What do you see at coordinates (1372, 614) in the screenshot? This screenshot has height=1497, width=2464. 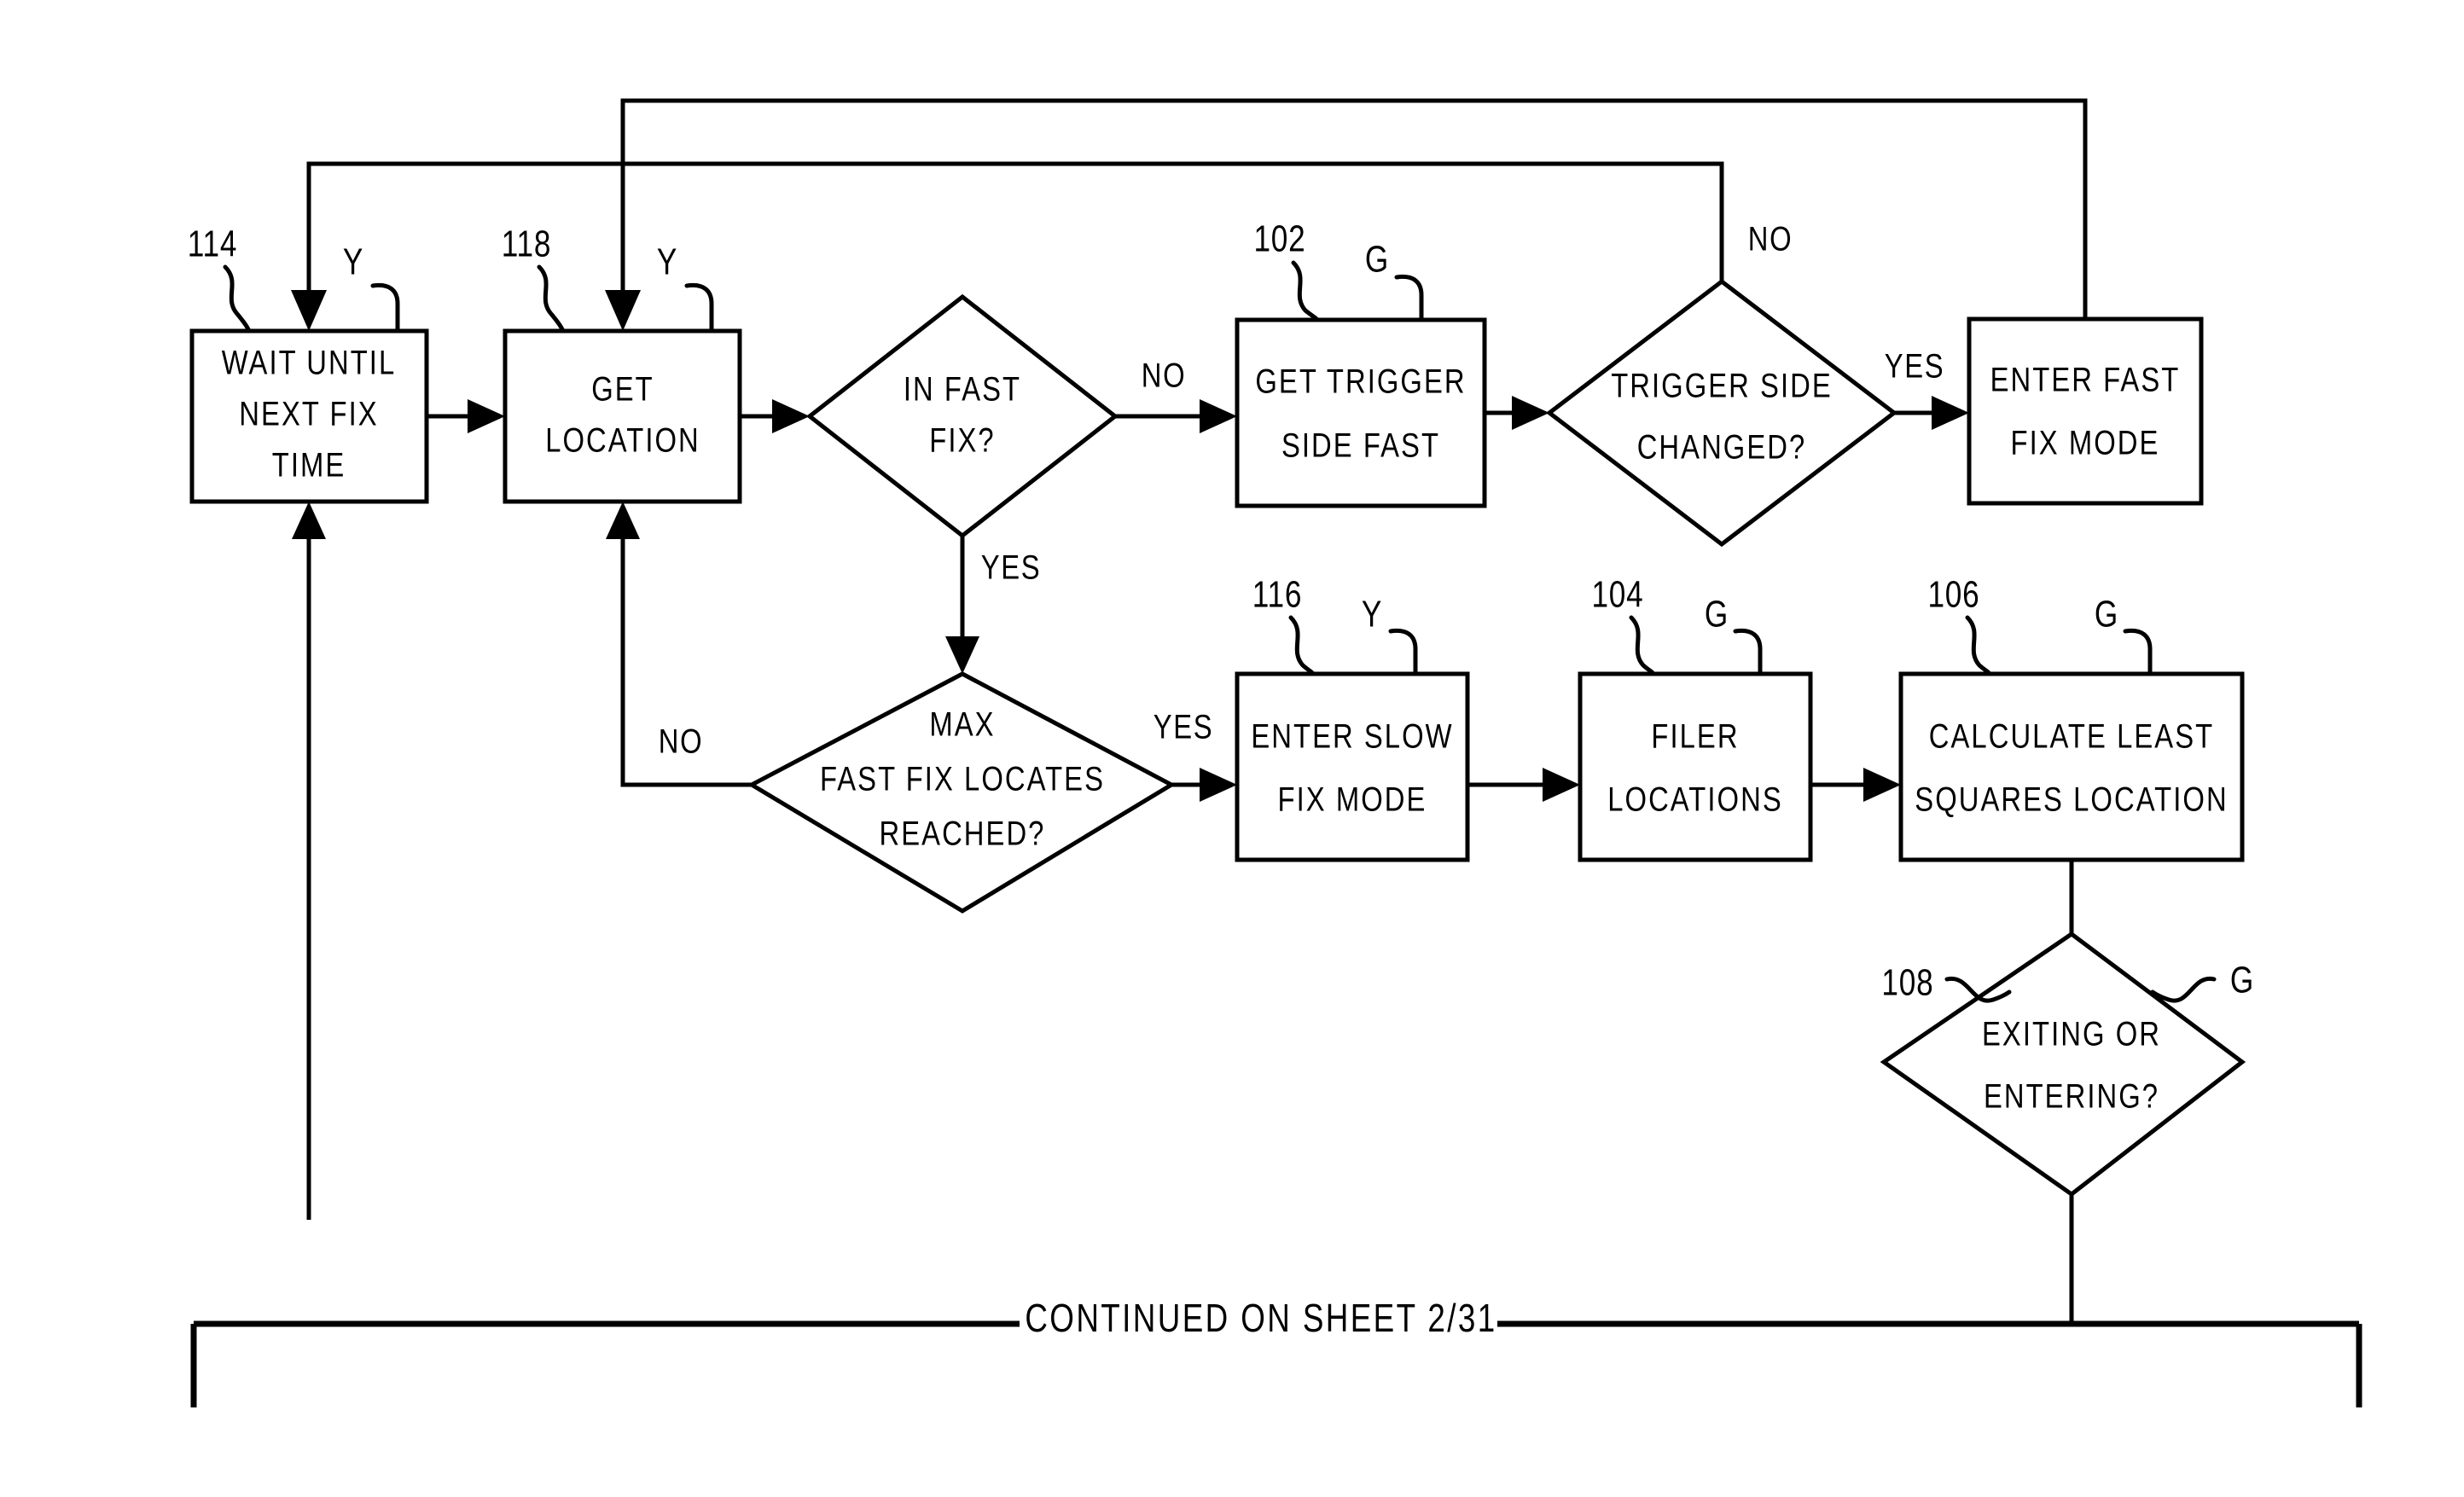 I see `port-tag-y-label-slow-fix: Y` at bounding box center [1372, 614].